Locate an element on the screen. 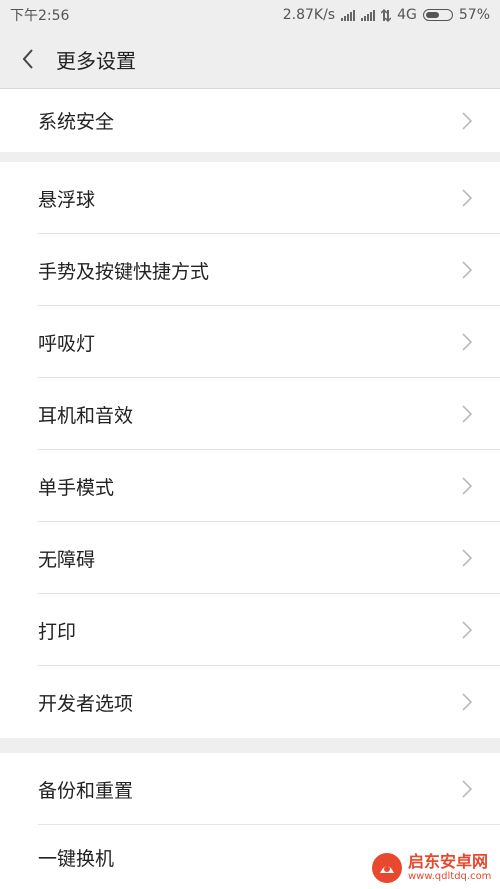 The height and width of the screenshot is (889, 500). settings-item-label: 手势及按键快捷方式 is located at coordinates (124, 271).